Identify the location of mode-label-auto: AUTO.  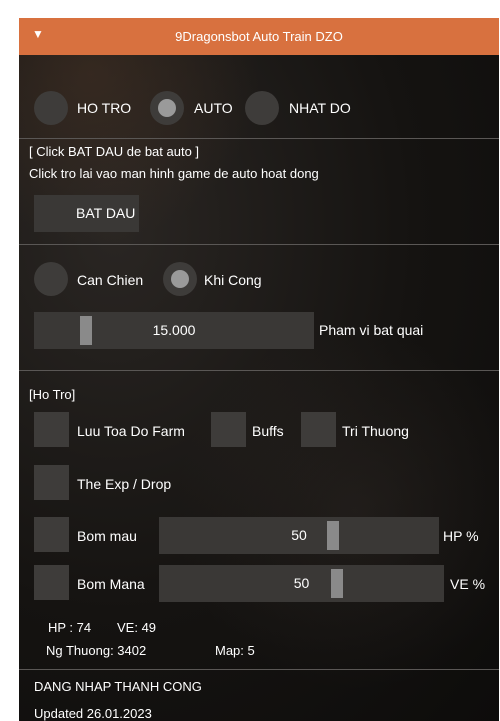
(213, 108).